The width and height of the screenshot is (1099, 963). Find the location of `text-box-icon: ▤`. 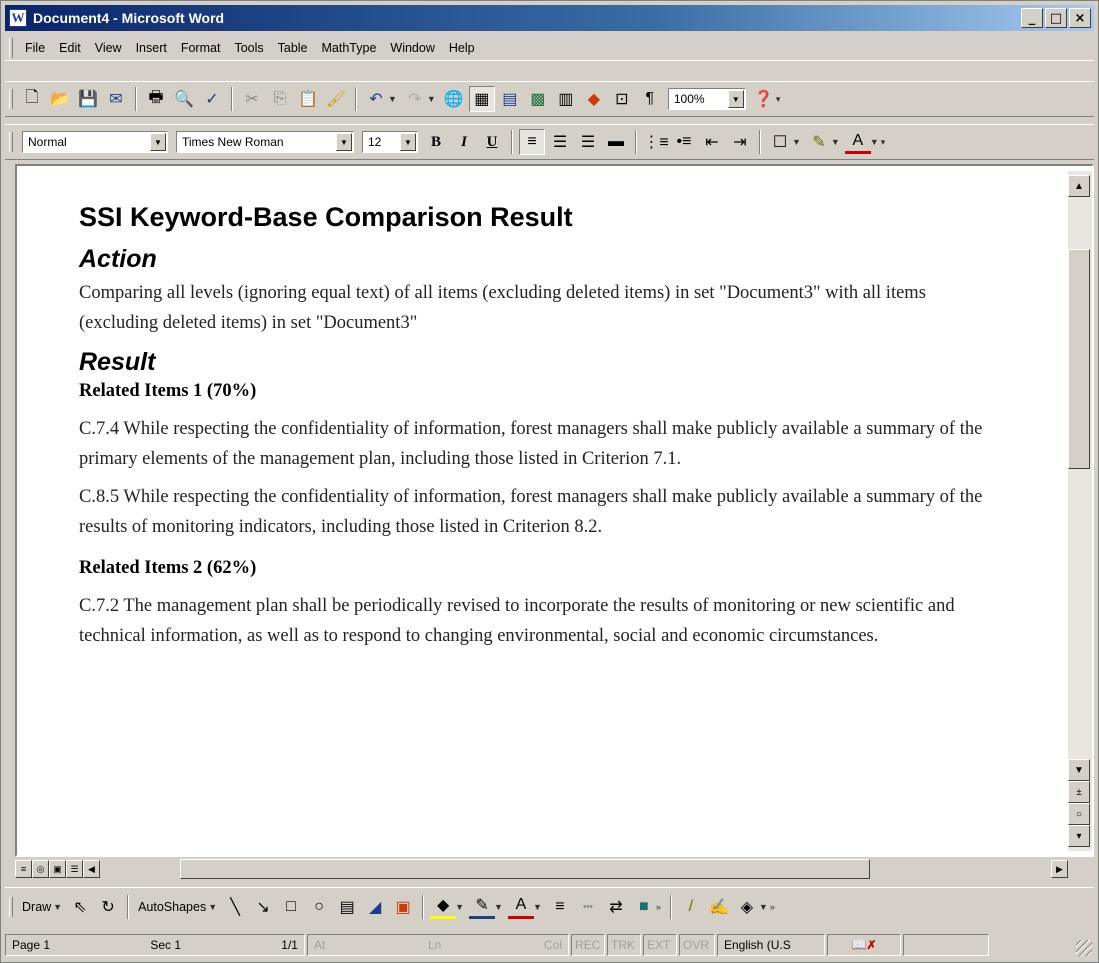

text-box-icon: ▤ is located at coordinates (347, 907).